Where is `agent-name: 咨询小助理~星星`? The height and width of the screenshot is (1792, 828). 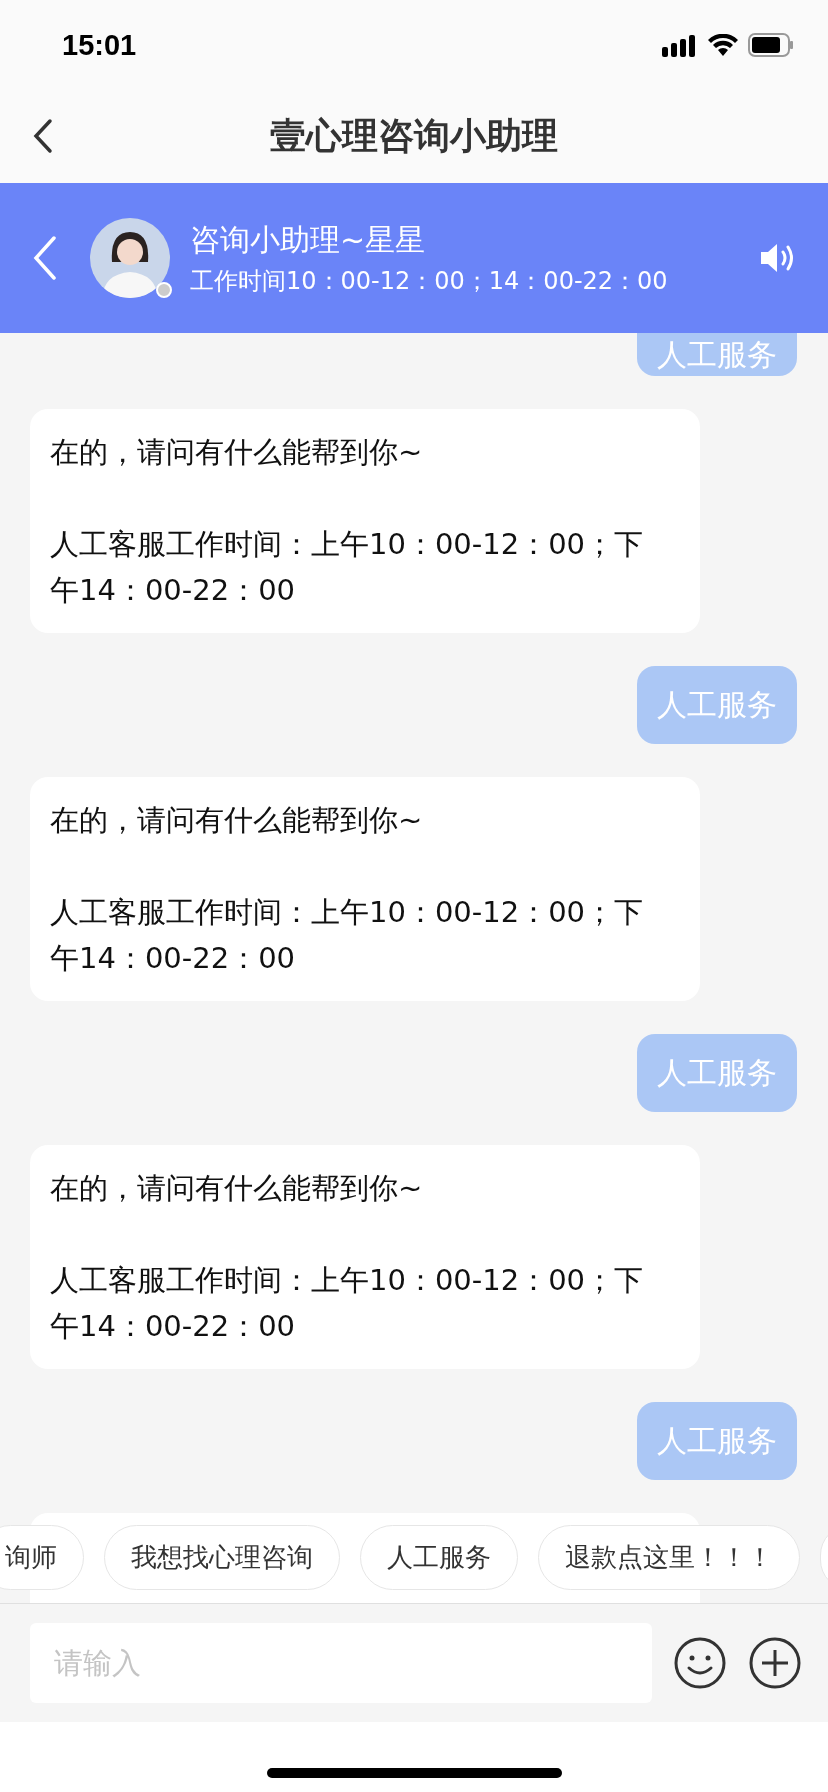
agent-name: 咨询小助理~星星 is located at coordinates (308, 239).